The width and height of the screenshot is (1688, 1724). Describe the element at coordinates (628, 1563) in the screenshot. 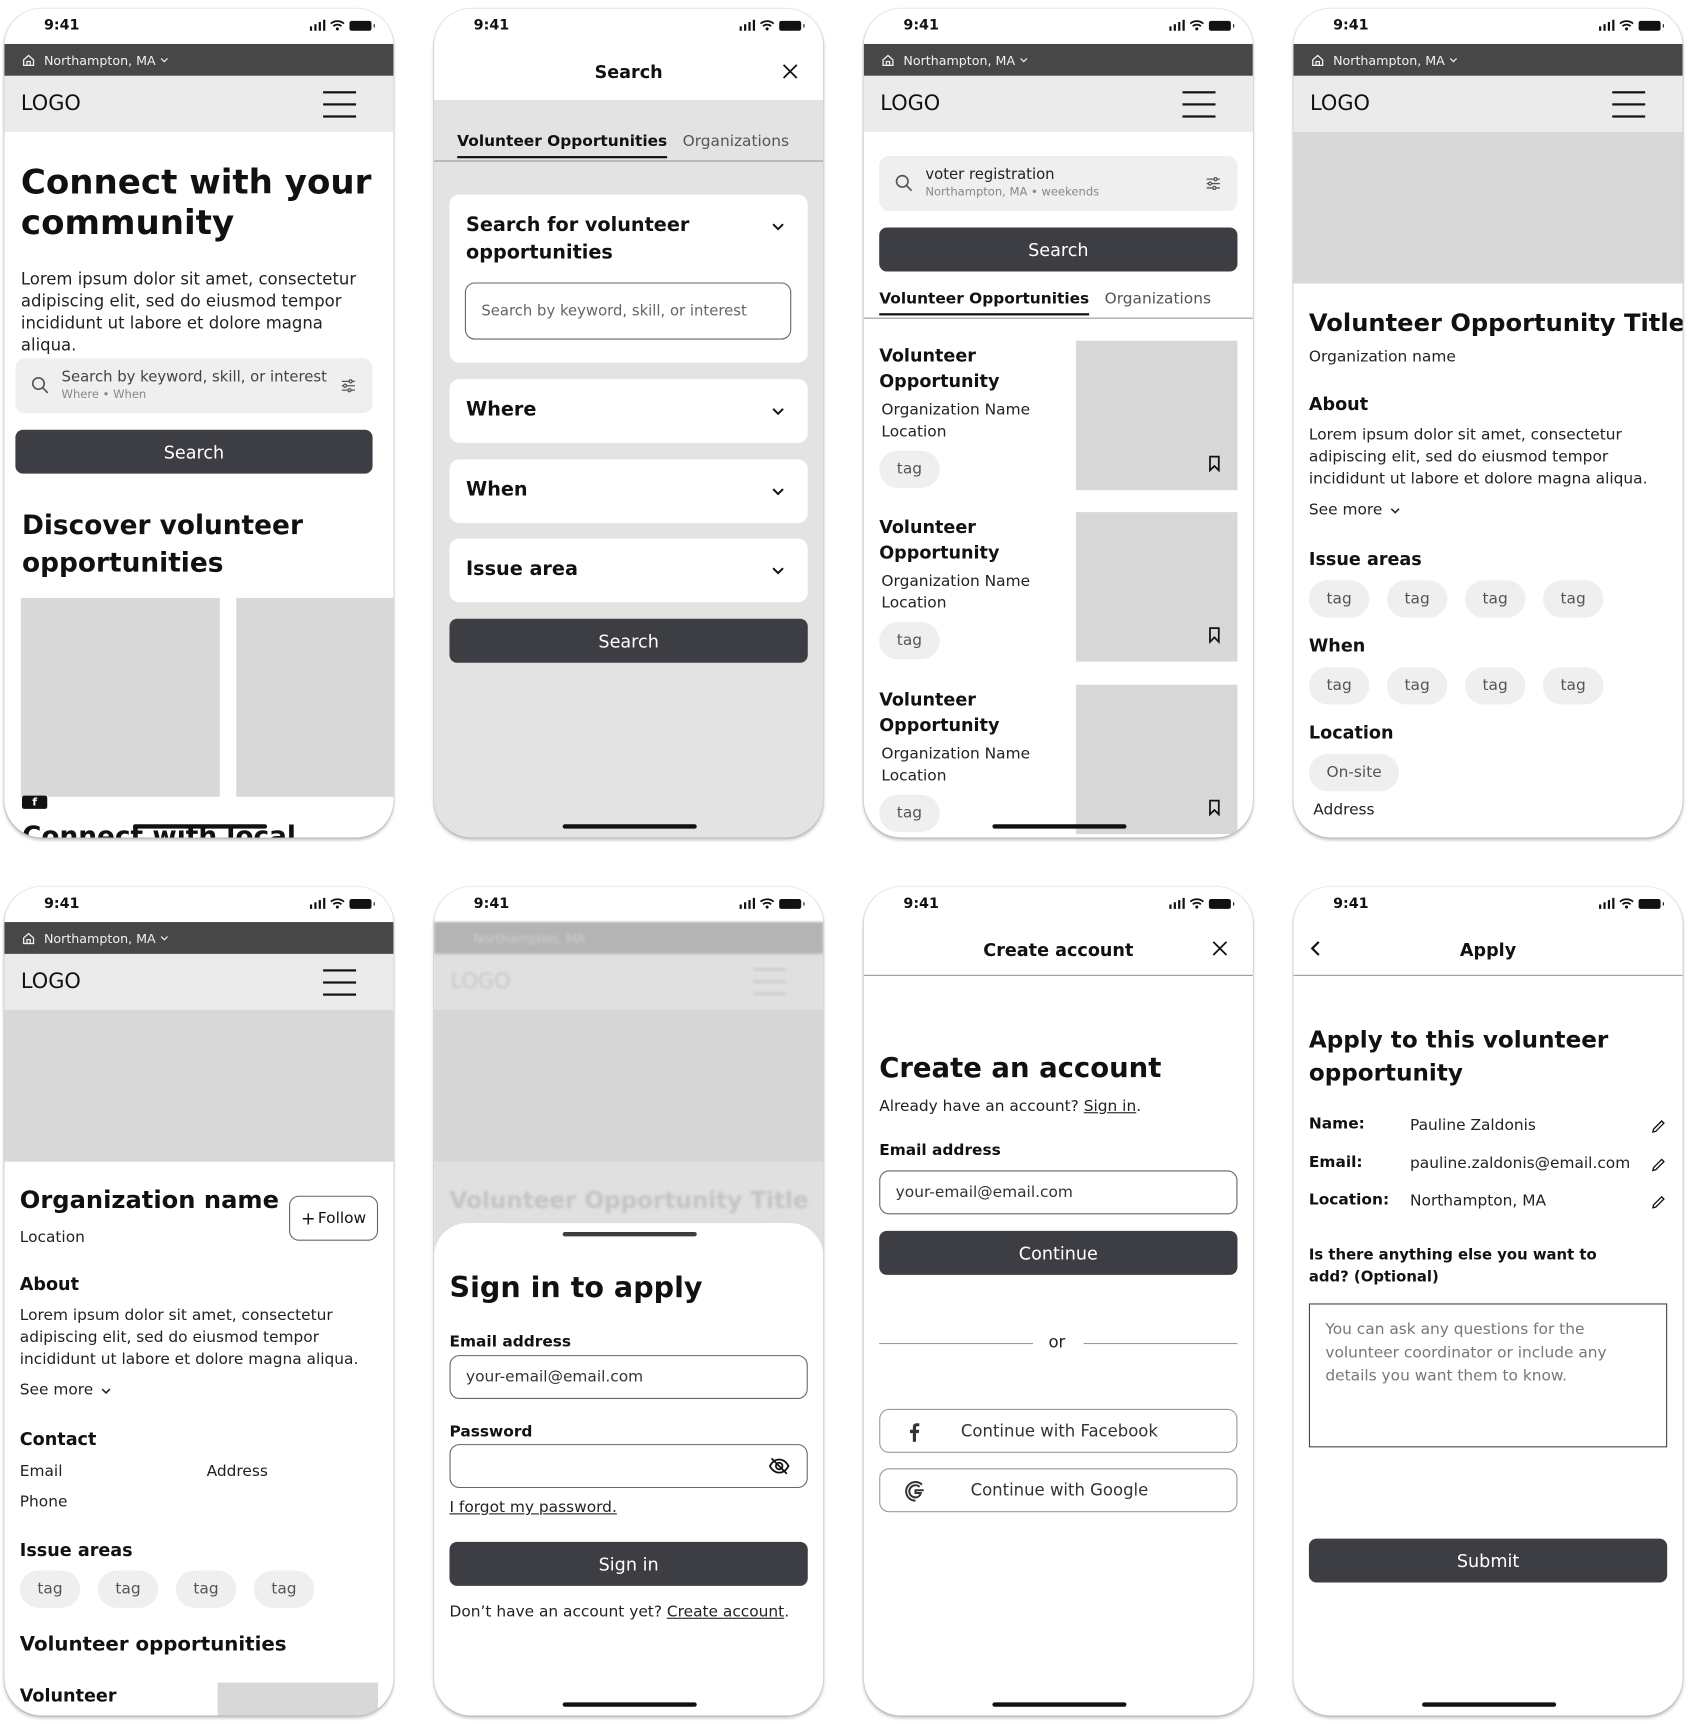

I see `signin-button: Sign in` at that location.